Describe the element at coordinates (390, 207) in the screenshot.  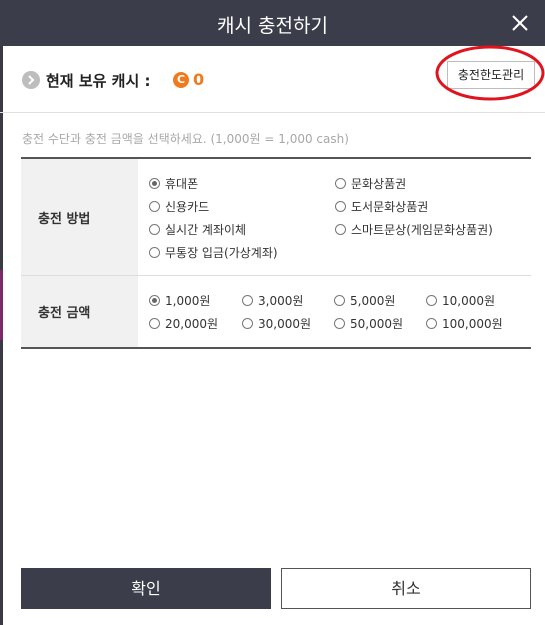
I see `method-option-label: 도서문화상품권` at that location.